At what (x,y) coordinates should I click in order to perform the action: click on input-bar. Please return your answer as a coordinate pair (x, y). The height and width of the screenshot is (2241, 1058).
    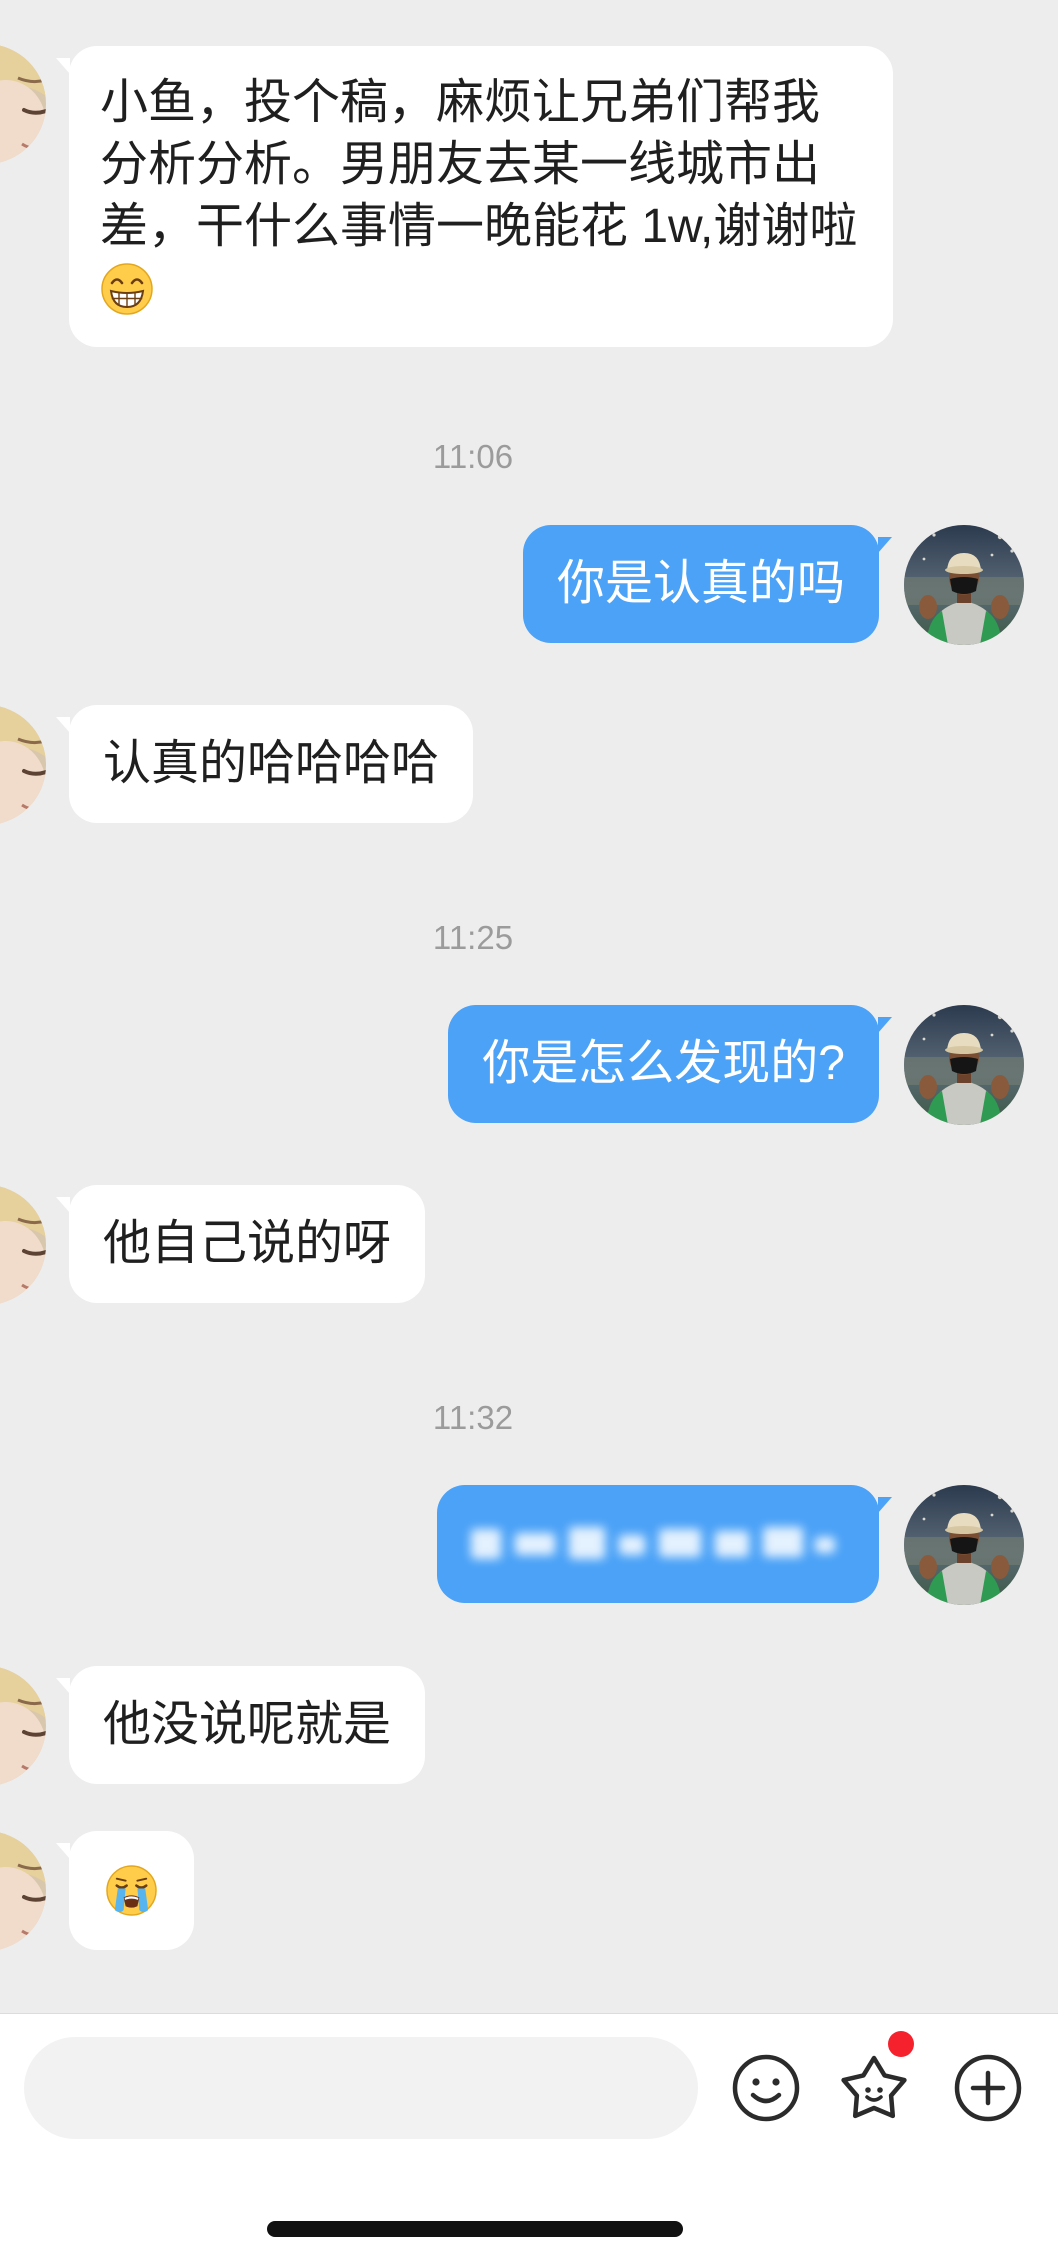
    Looking at the image, I should click on (529, 2127).